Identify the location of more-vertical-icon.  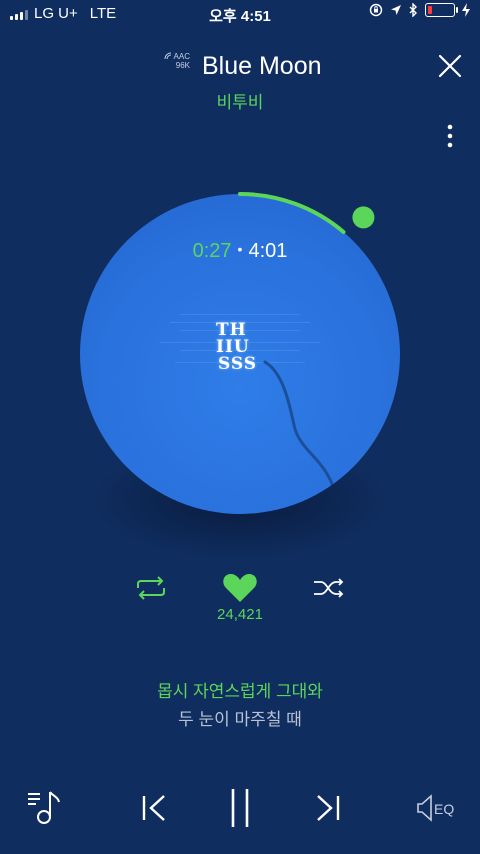
(450, 136).